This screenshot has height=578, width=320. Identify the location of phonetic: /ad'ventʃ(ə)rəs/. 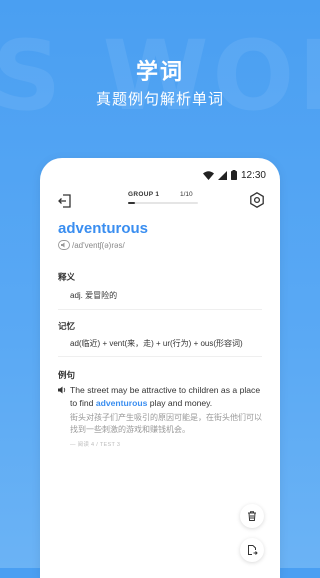
(91, 245).